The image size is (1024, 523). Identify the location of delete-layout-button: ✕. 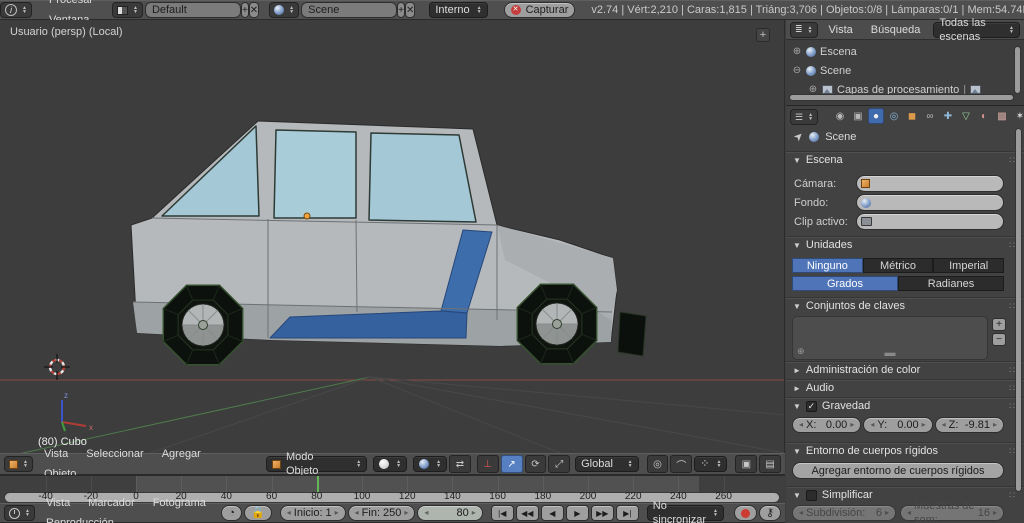
(254, 10).